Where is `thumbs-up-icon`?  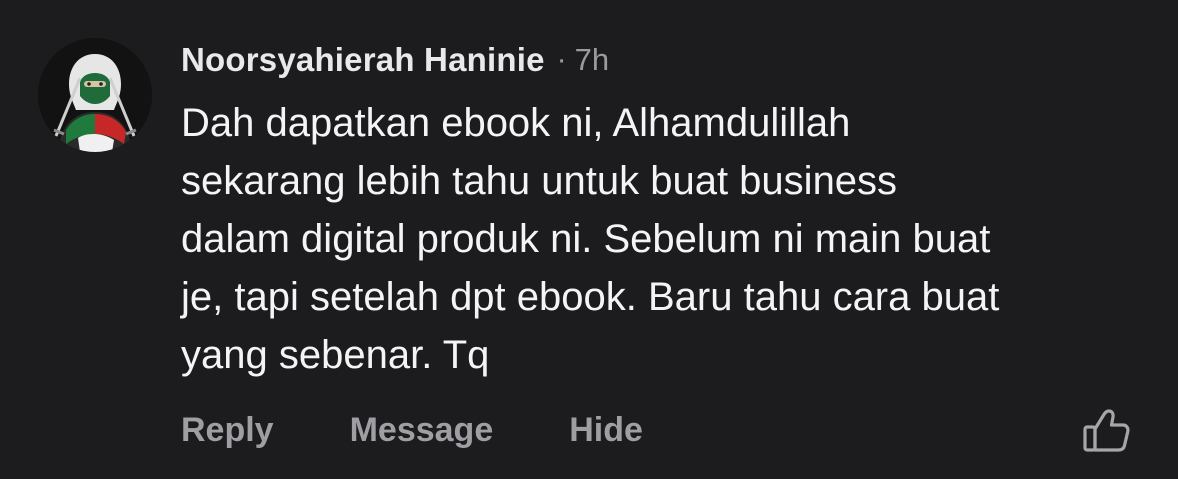 thumbs-up-icon is located at coordinates (1106, 430).